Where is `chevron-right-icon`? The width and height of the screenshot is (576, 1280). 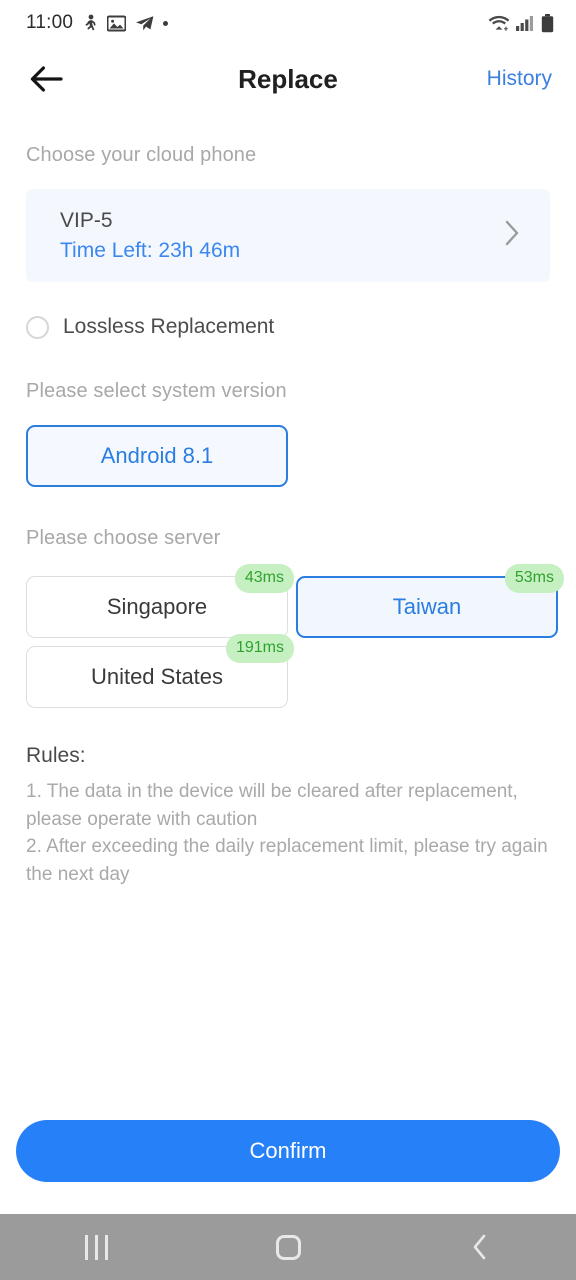 chevron-right-icon is located at coordinates (512, 235).